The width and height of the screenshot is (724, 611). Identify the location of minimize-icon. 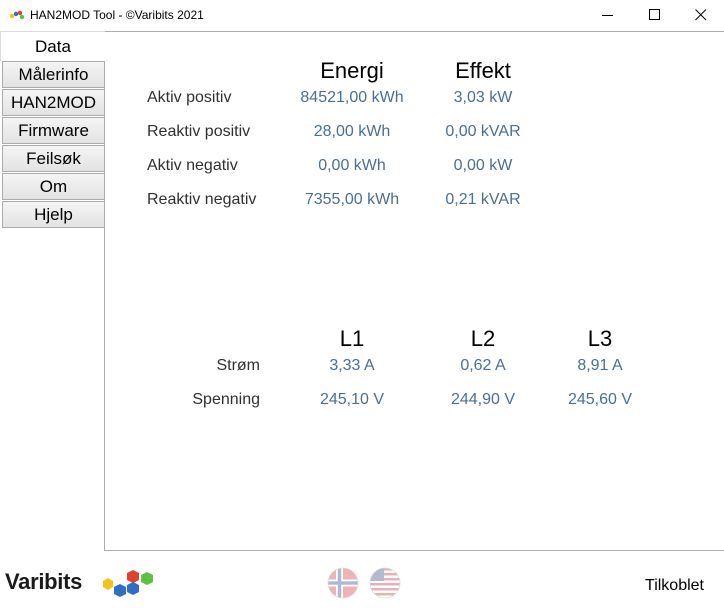
(607, 15).